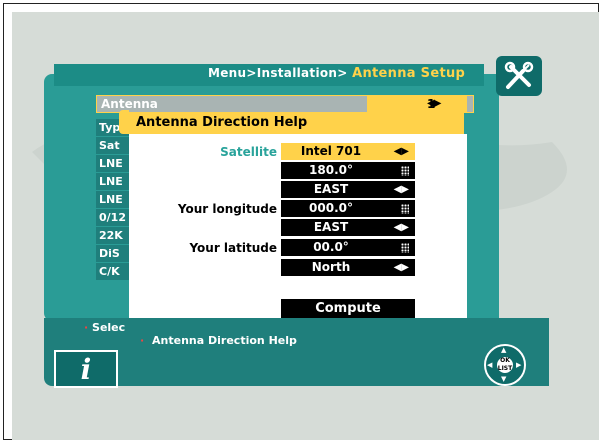  What do you see at coordinates (505, 368) in the screenshot?
I see `list-label: LIST` at bounding box center [505, 368].